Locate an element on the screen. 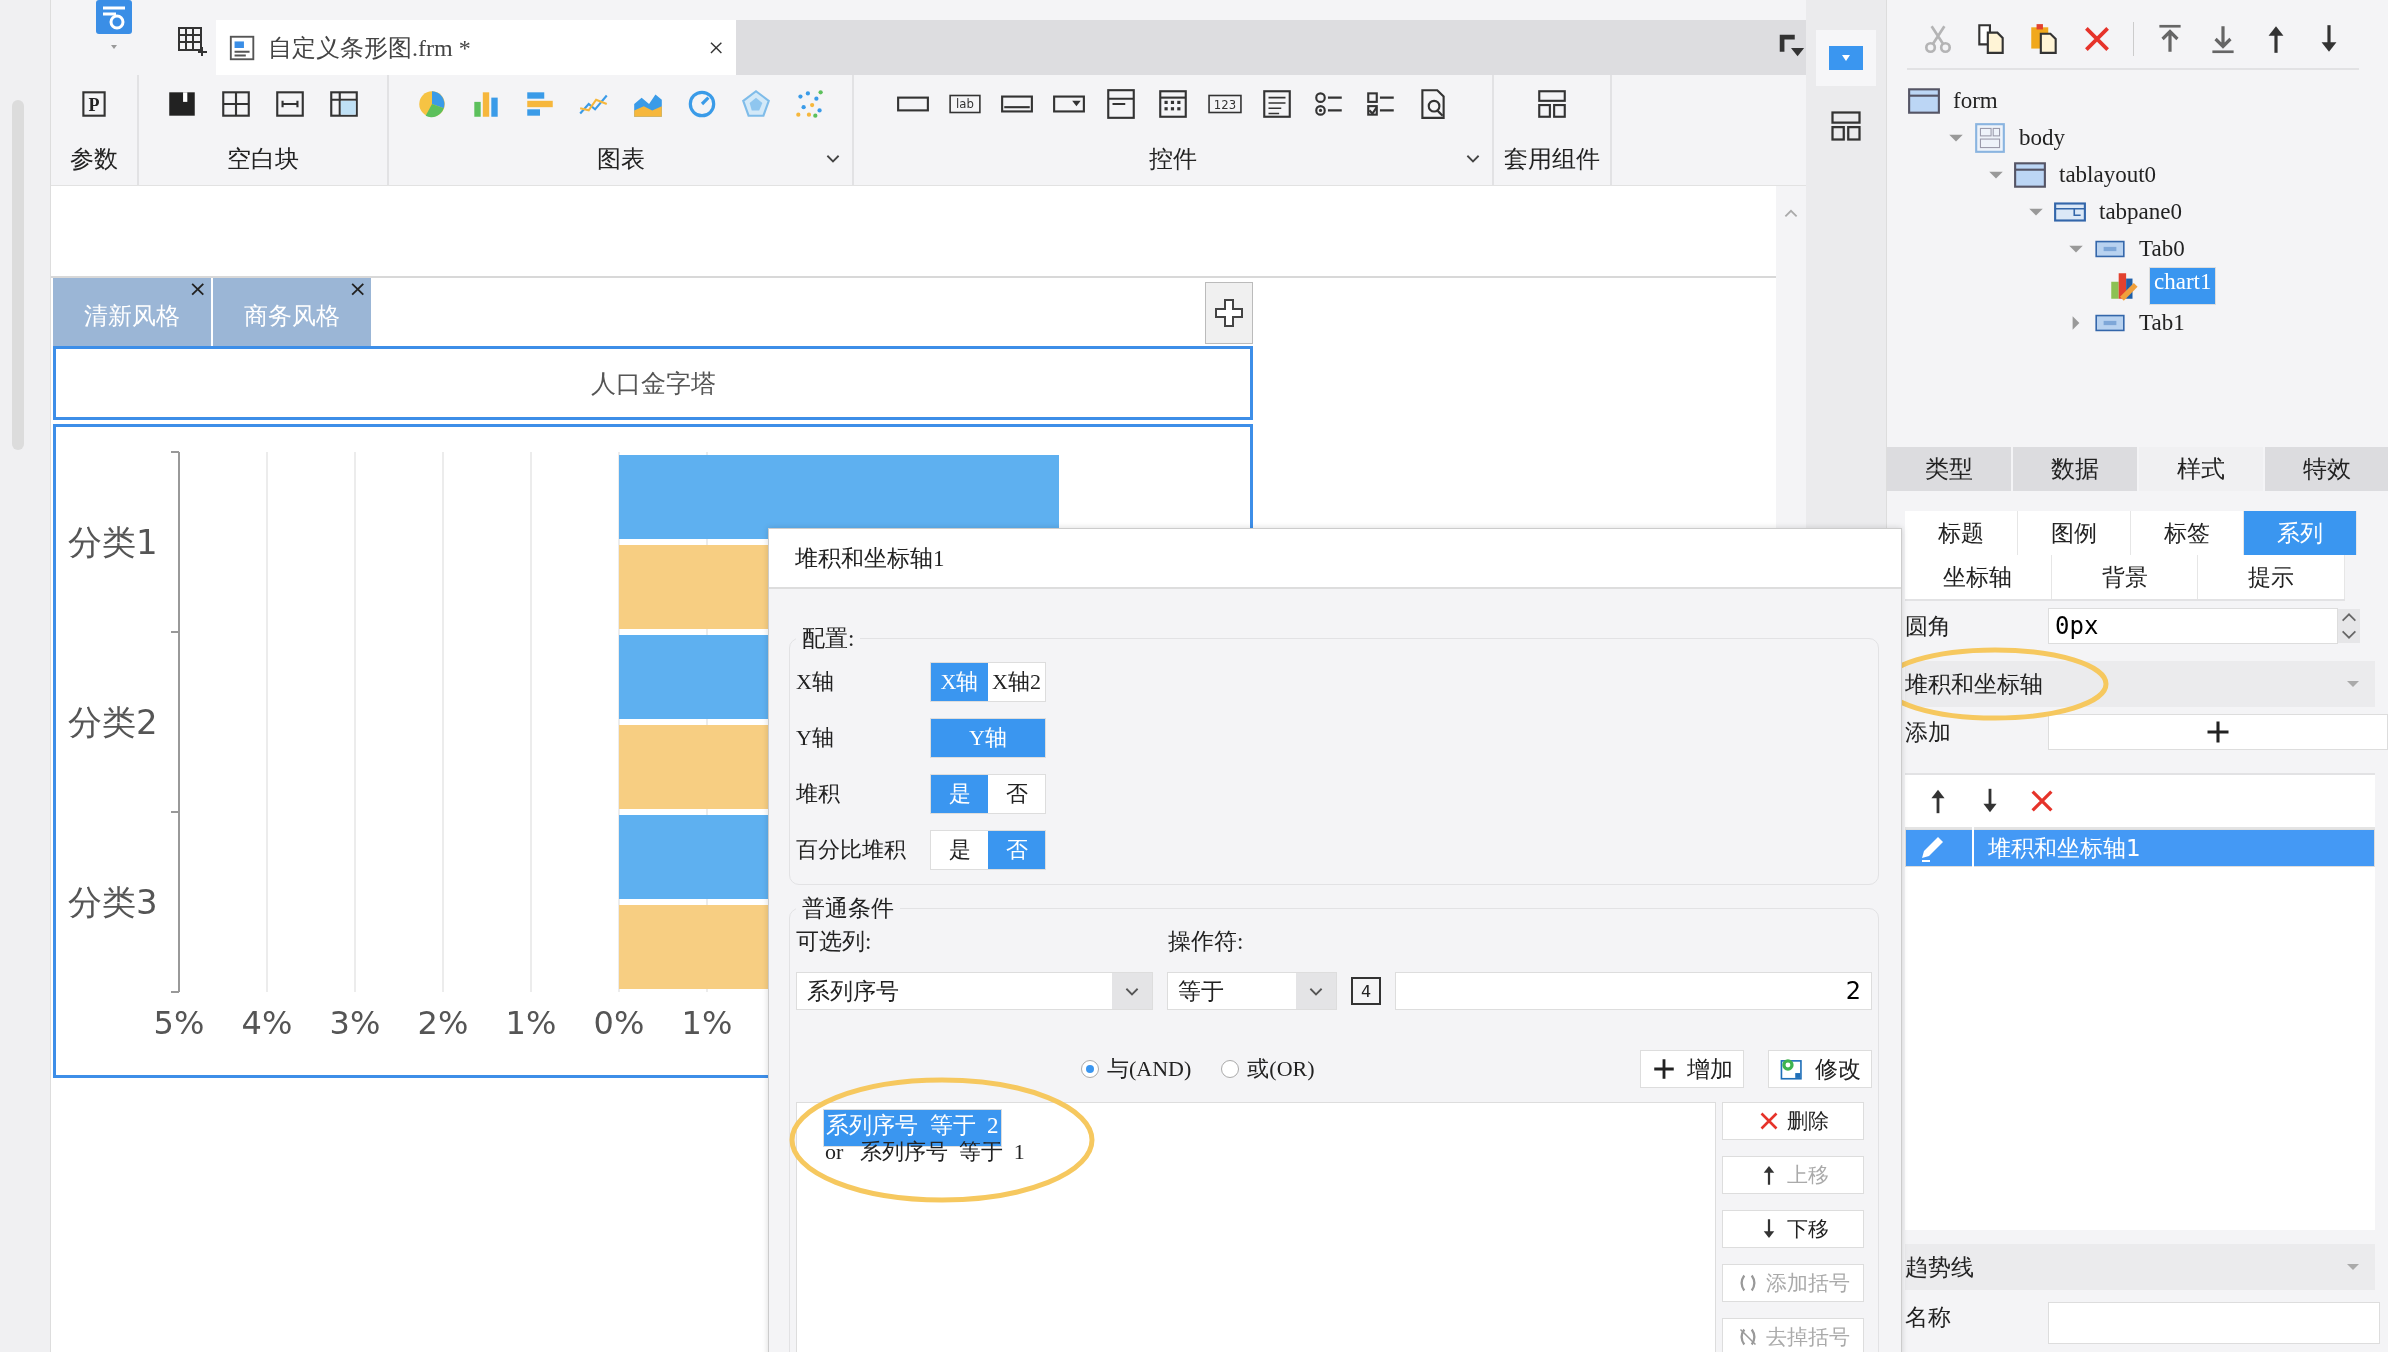 The height and width of the screenshot is (1352, 2388). body-node-icon is located at coordinates (1990, 137).